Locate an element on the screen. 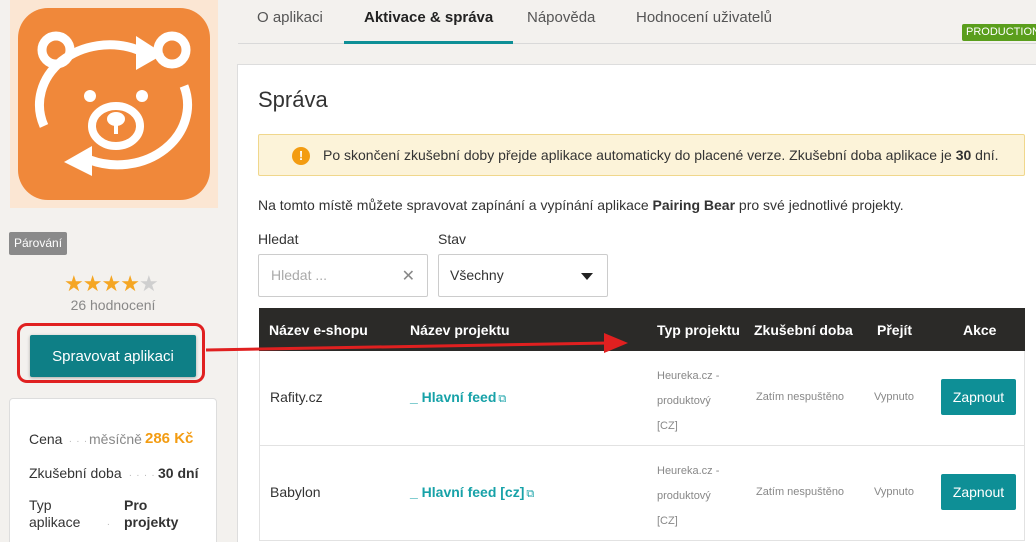 This screenshot has height=542, width=1036. tab-user-reviews: Hodnocení uživatelů is located at coordinates (704, 22).